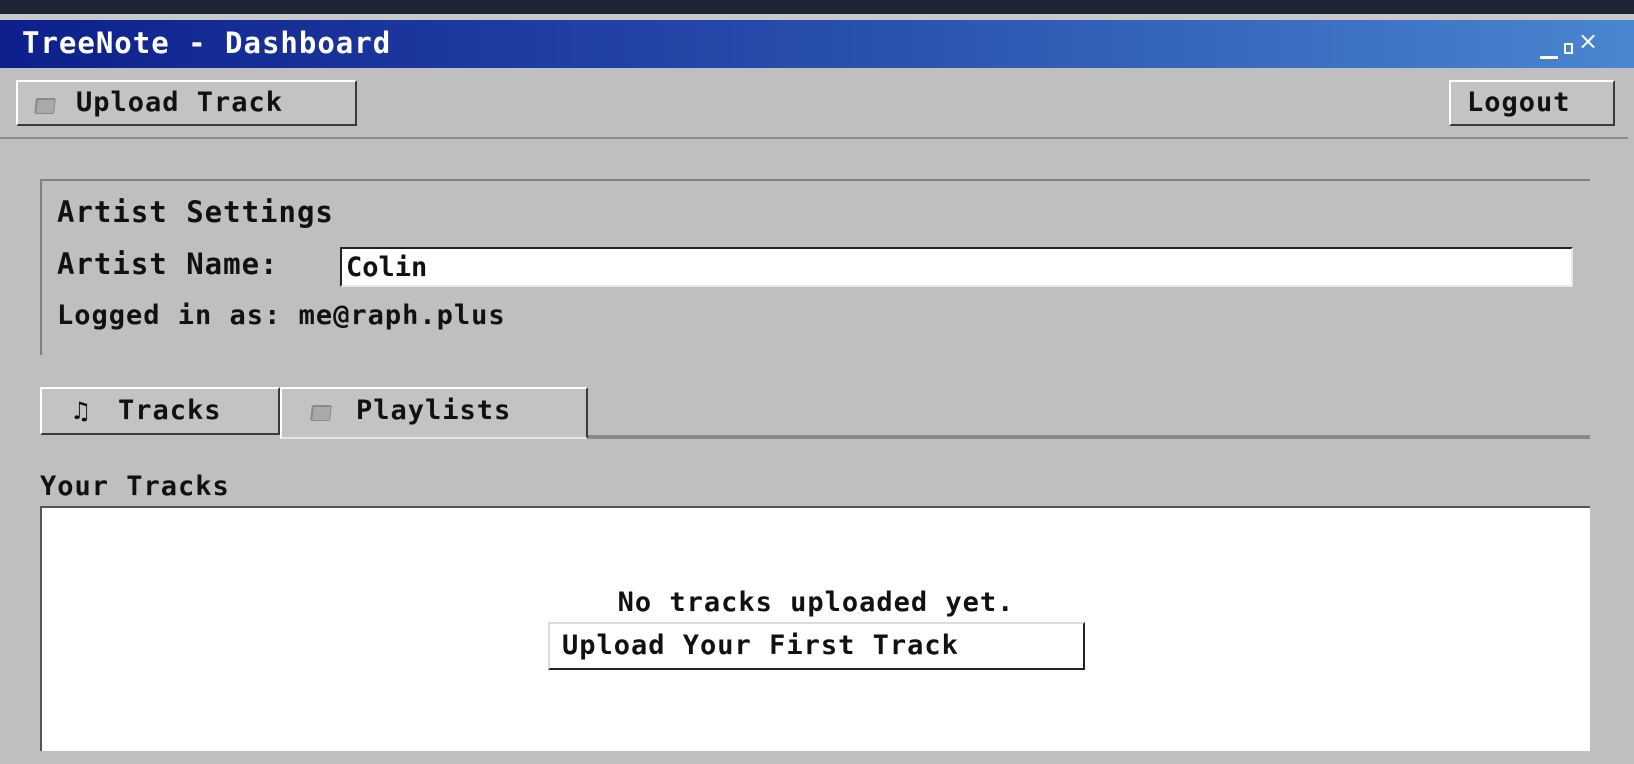  I want to click on tab-playlists-label: Playlists, so click(434, 410).